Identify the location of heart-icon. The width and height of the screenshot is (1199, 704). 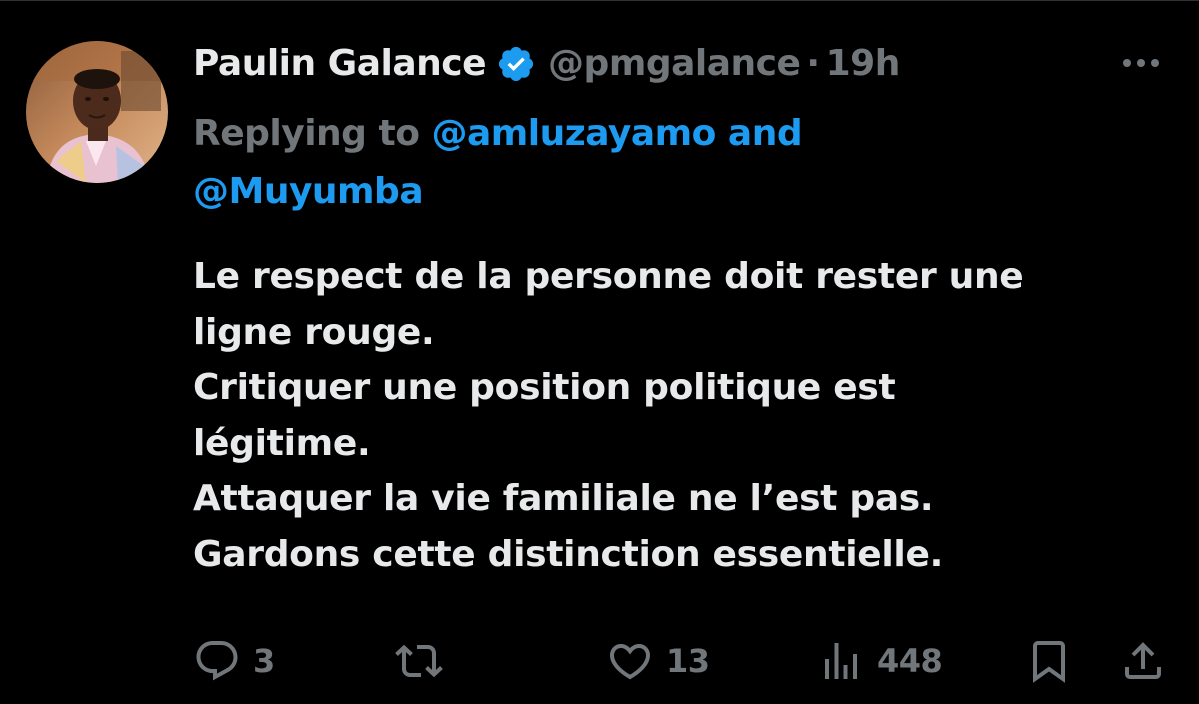
(630, 661).